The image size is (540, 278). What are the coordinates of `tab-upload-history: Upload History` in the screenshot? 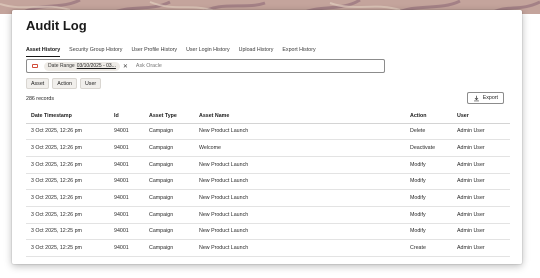 It's located at (256, 52).